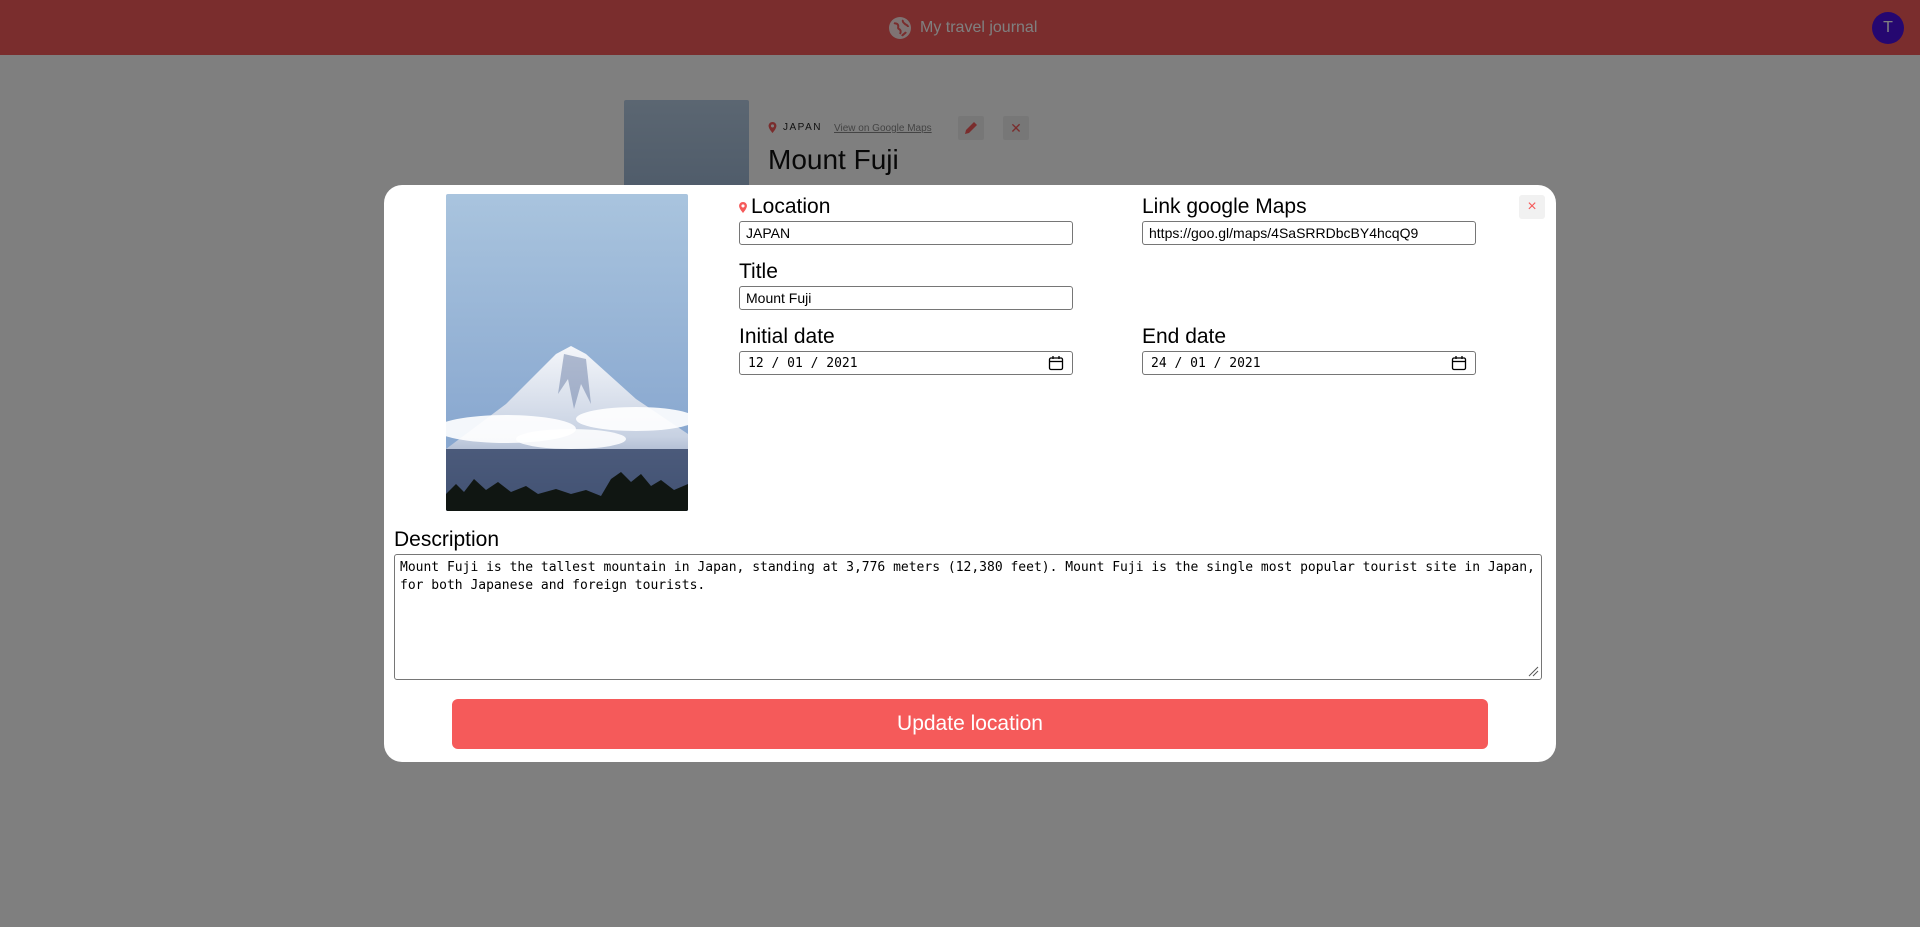  What do you see at coordinates (743, 207) in the screenshot?
I see `location-pin-icon` at bounding box center [743, 207].